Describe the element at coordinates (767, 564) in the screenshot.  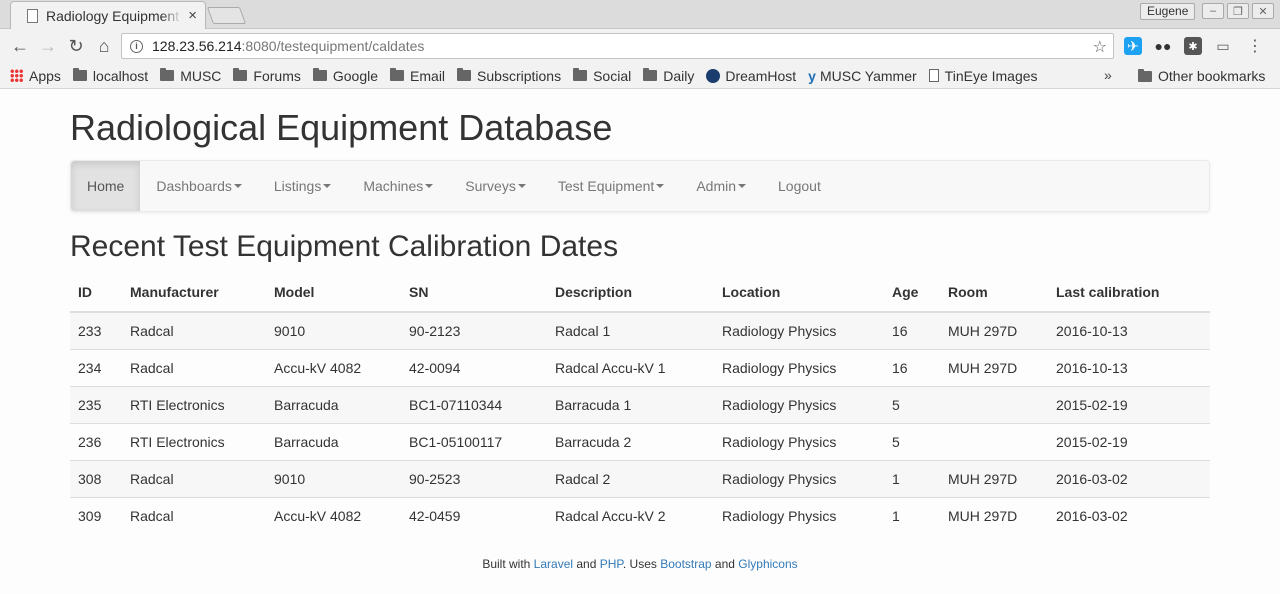
I see `glyphicons-link: Glyphicons` at that location.